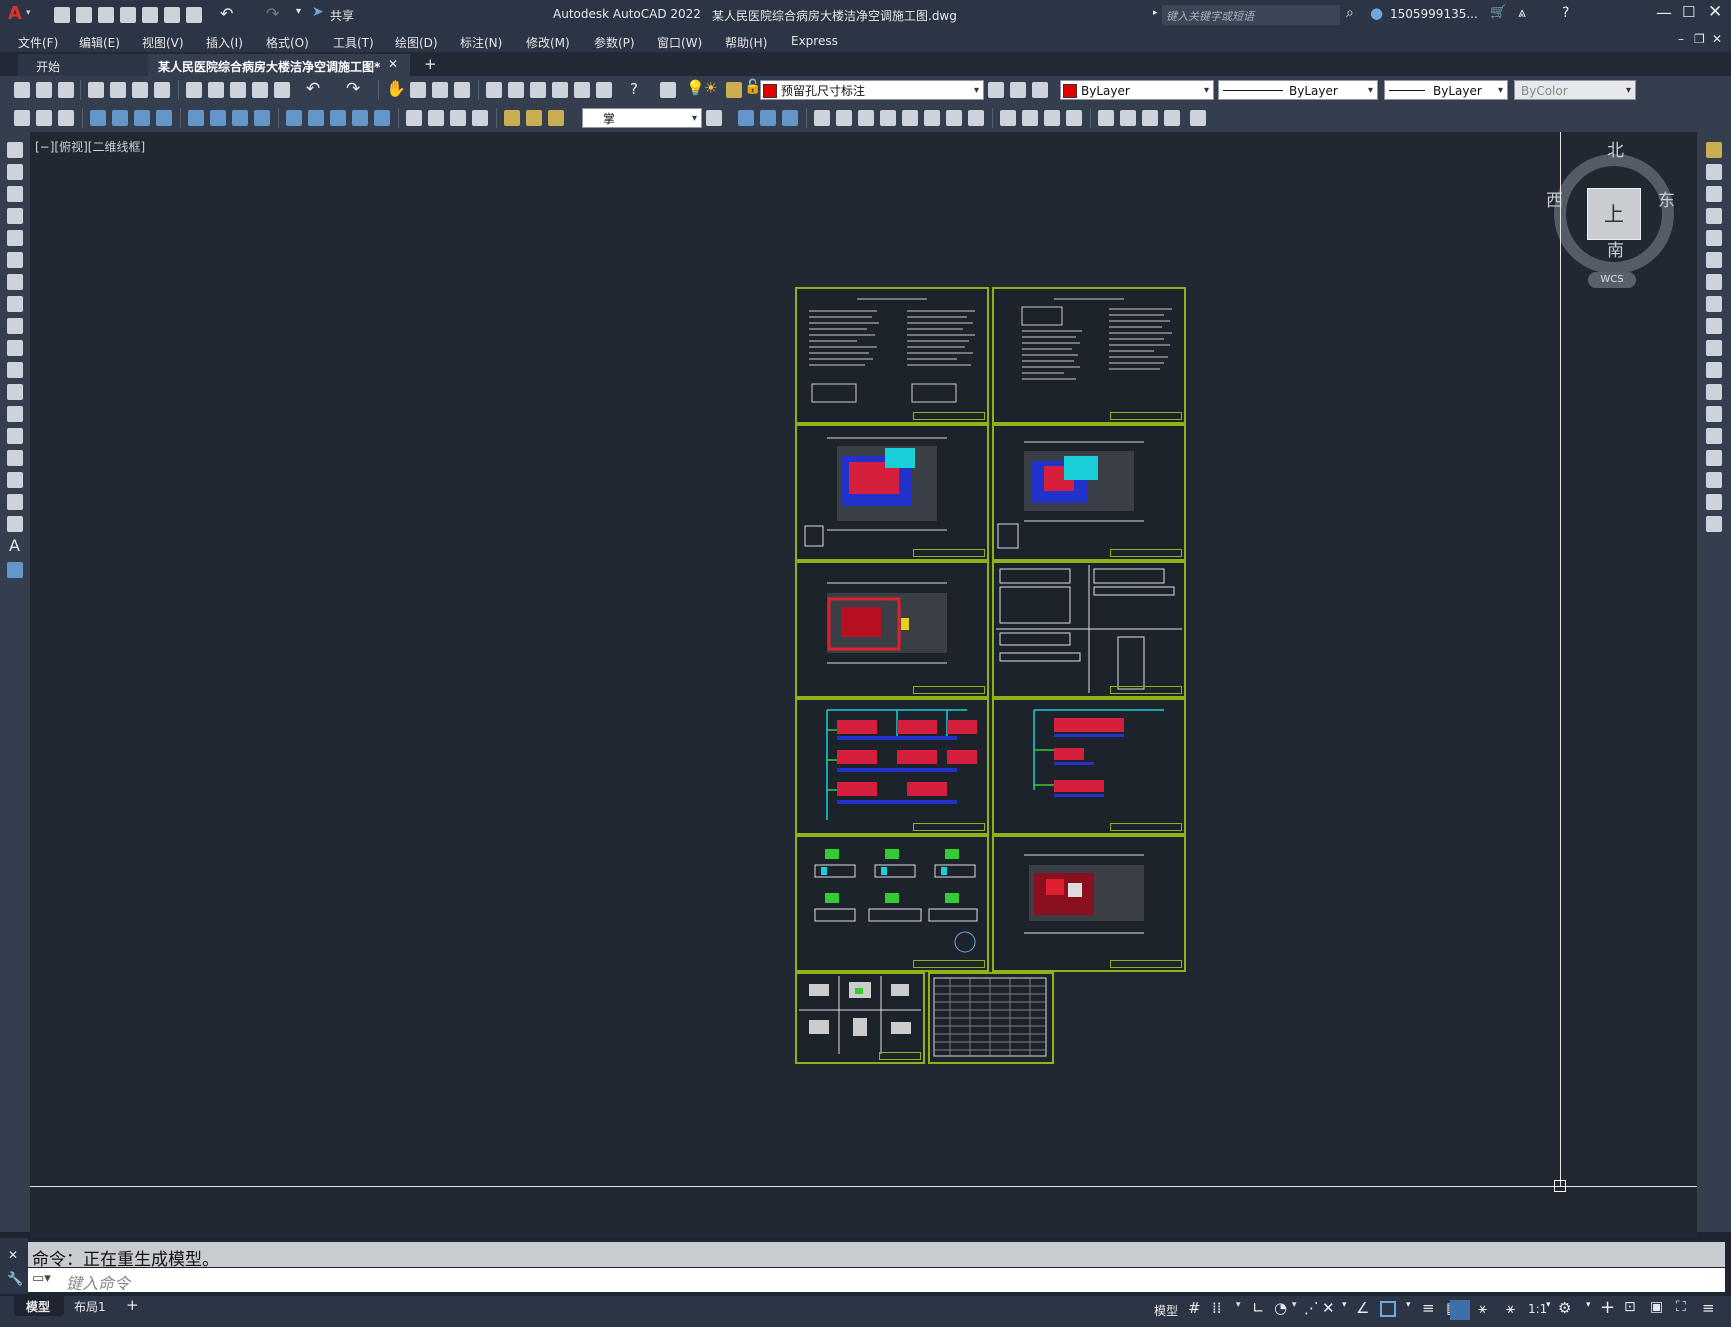 This screenshot has height=1327, width=1731. What do you see at coordinates (1714, 480) in the screenshot?
I see `fillet-icon` at bounding box center [1714, 480].